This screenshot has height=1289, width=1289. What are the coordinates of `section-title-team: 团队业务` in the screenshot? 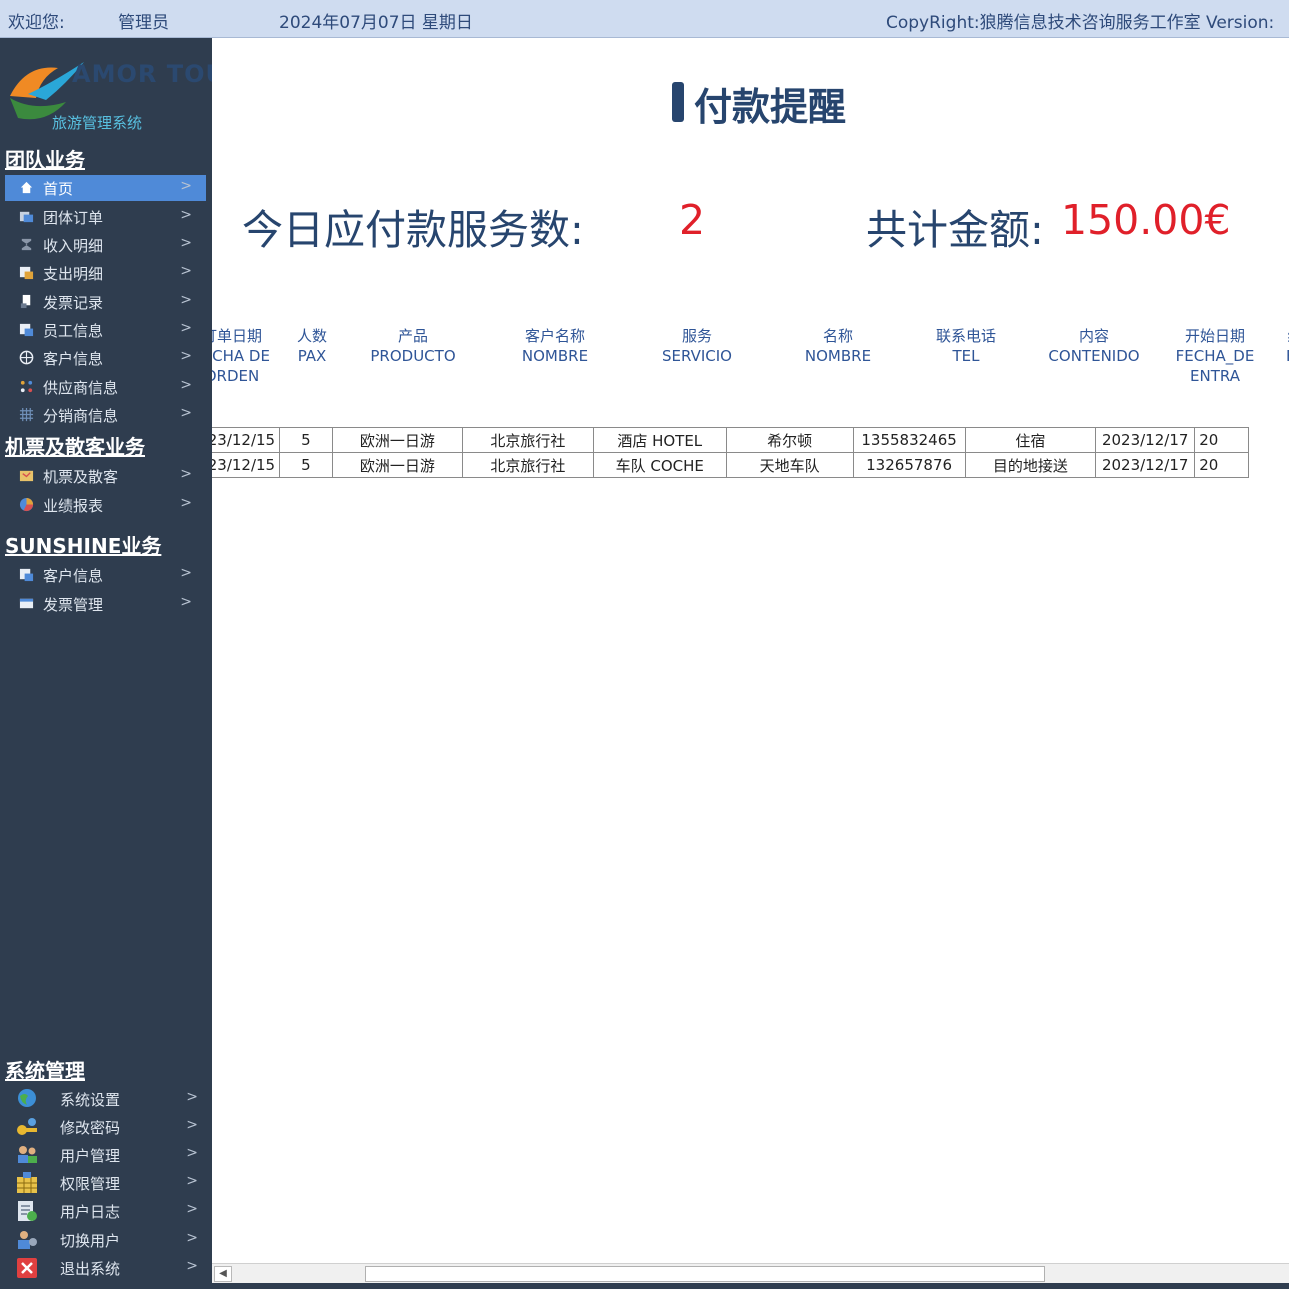 It's located at (45, 160).